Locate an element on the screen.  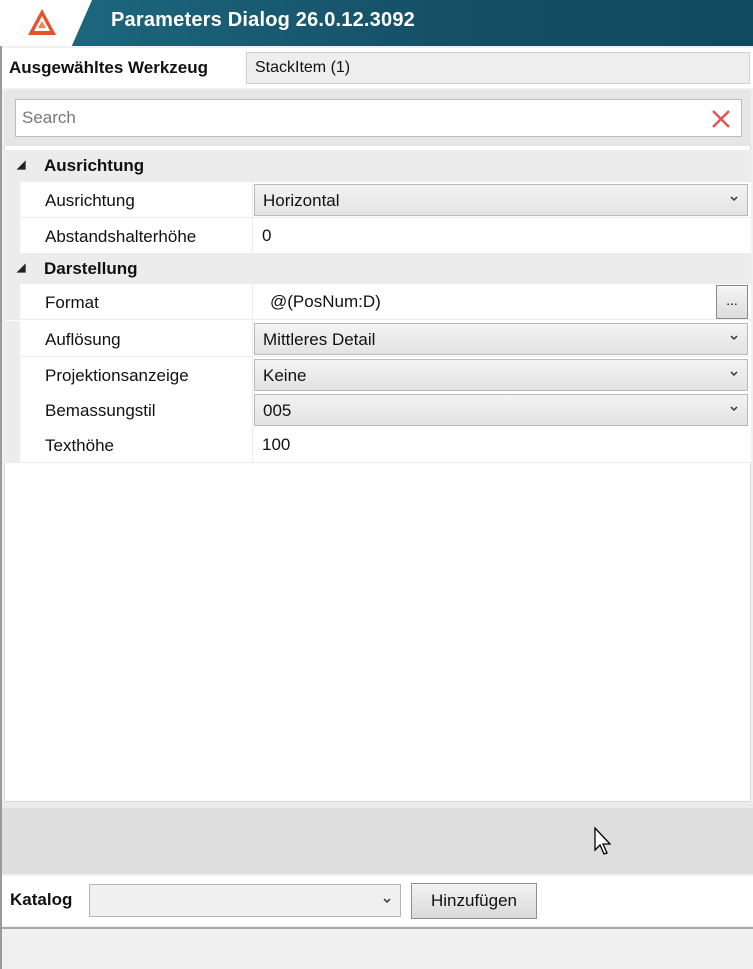
property-row-projektionsanzeige: Projektionsanzeige Keine is located at coordinates (377, 375).